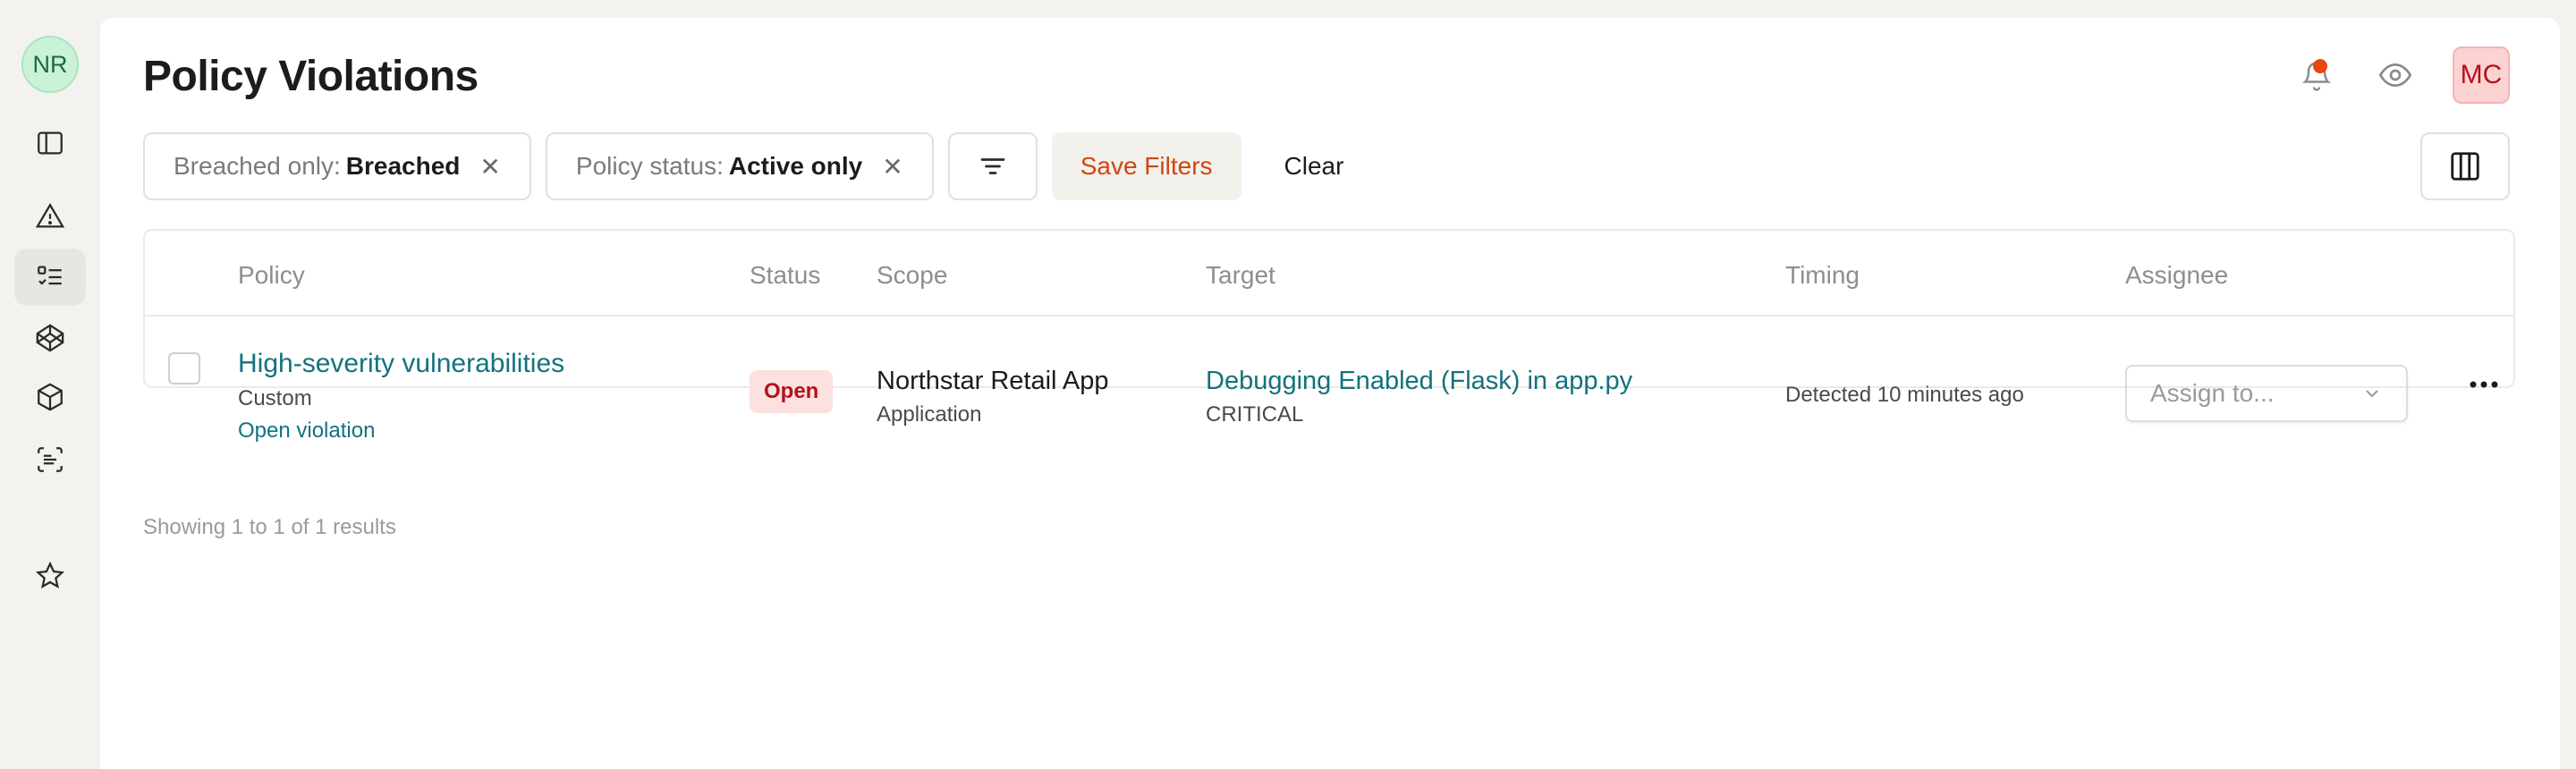  Describe the element at coordinates (50, 143) in the screenshot. I see `sidebar-toggle-icon` at that location.